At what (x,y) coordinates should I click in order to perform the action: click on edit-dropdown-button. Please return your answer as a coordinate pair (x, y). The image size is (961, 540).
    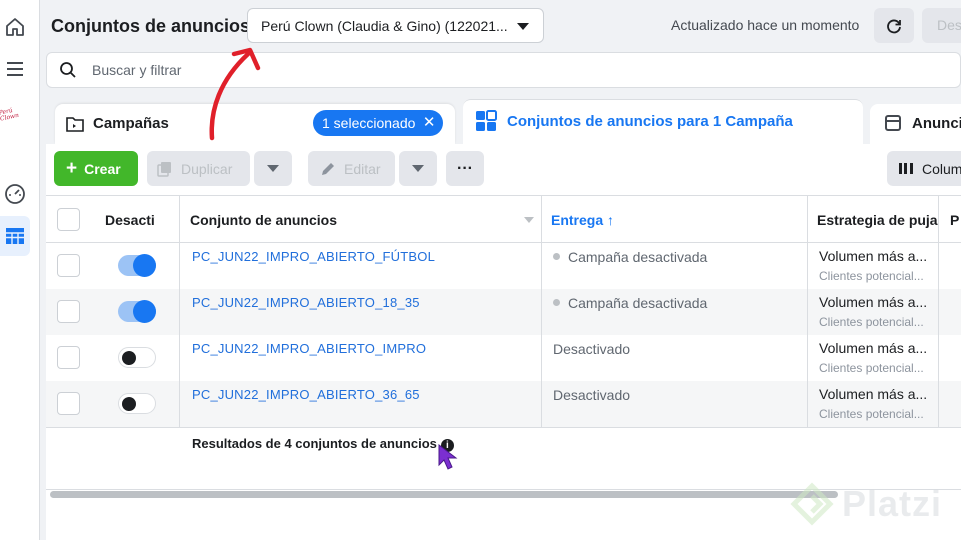
    Looking at the image, I should click on (418, 168).